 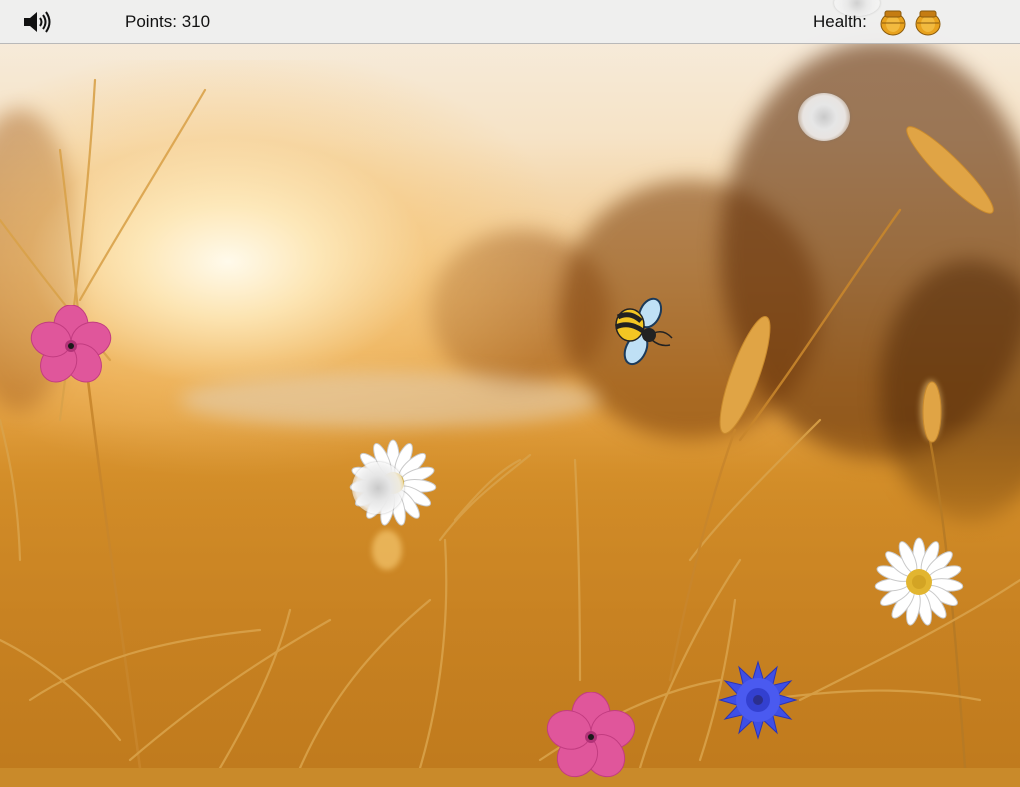 I want to click on blue-cornflower, so click(x=758, y=702).